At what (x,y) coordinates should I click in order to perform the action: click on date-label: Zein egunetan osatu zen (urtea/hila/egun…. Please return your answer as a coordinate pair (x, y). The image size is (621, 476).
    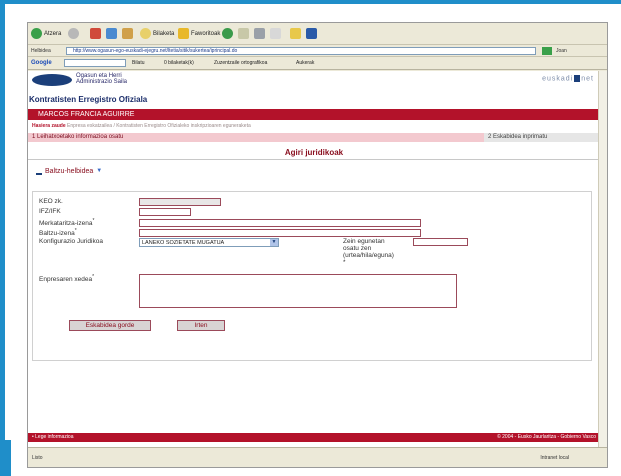
    Looking at the image, I should click on (368, 252).